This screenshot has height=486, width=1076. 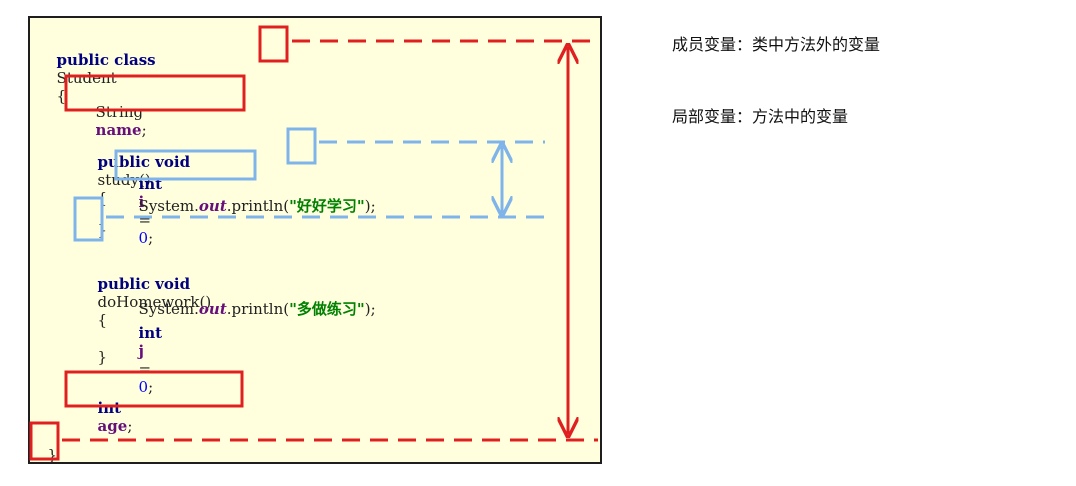 I want to click on local-variable-note: 局部变量：方法中的变量, so click(x=760, y=116).